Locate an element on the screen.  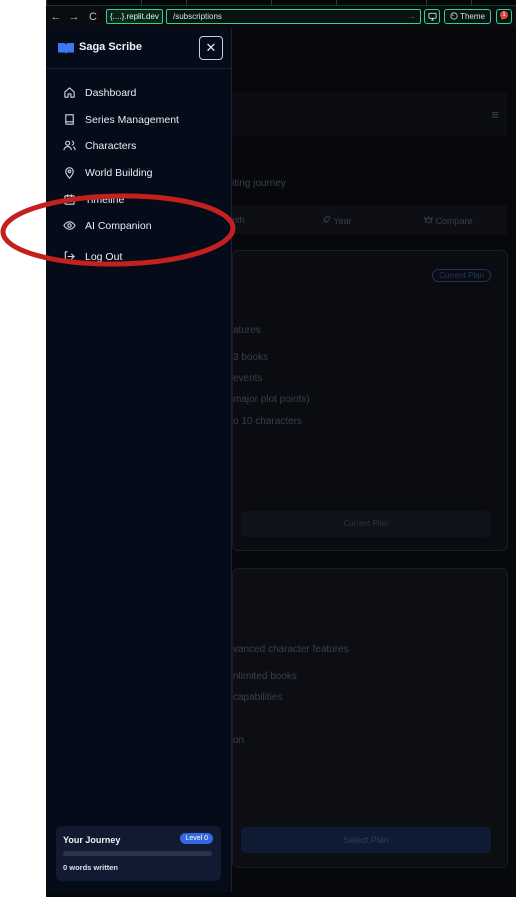
select-plan-button: Select Plan is located at coordinates (366, 840).